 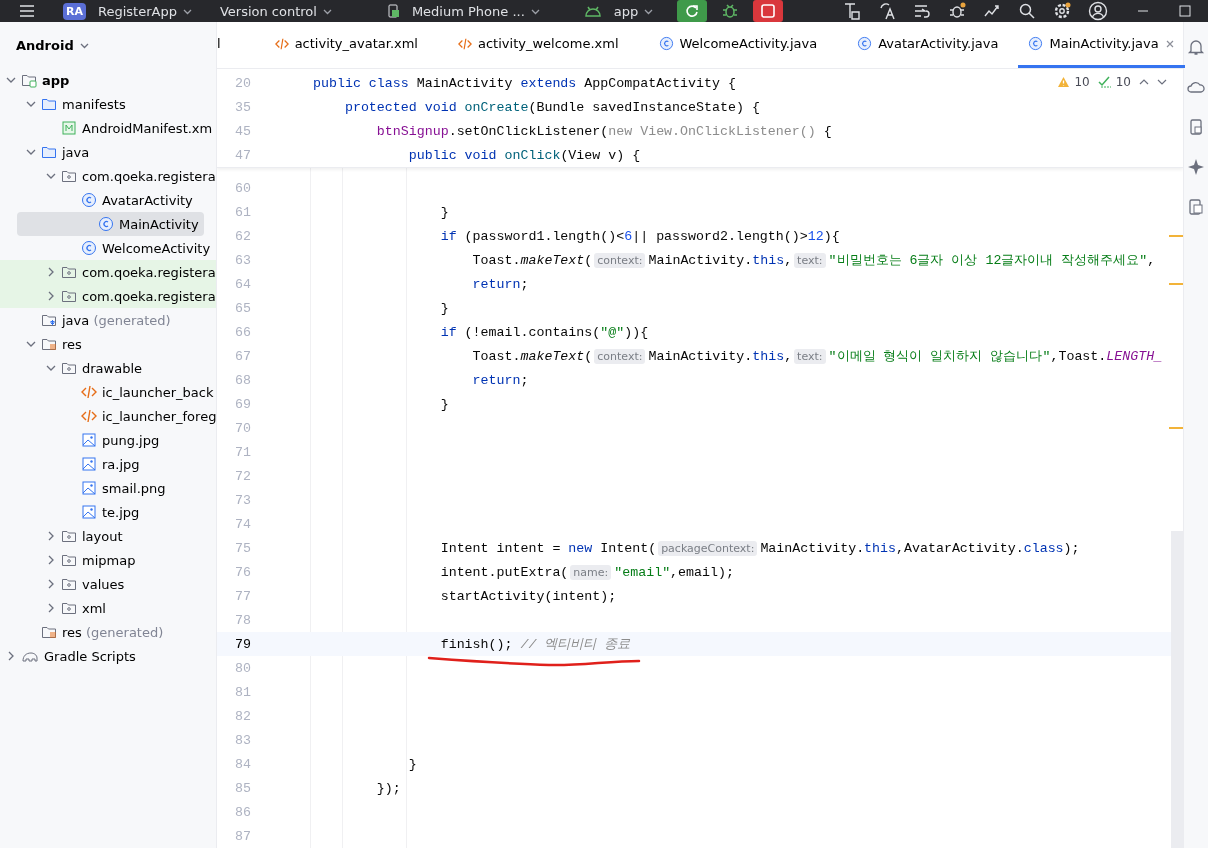 What do you see at coordinates (145, 11) in the screenshot?
I see `project-dropdown: RegisterApp` at bounding box center [145, 11].